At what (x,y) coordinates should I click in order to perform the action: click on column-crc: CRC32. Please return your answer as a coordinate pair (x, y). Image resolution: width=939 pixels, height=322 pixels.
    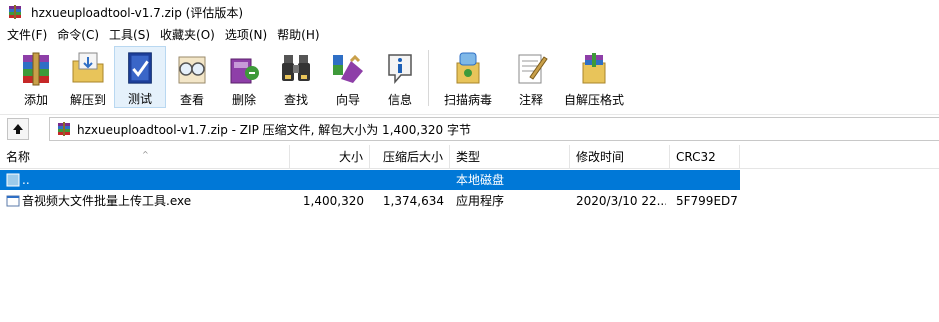
    Looking at the image, I should click on (705, 157).